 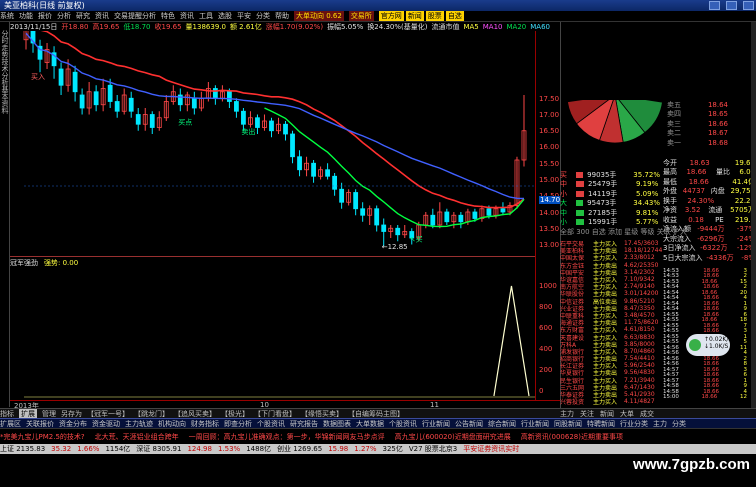 I want to click on left-tab-char: 本, so click(x=5, y=96).